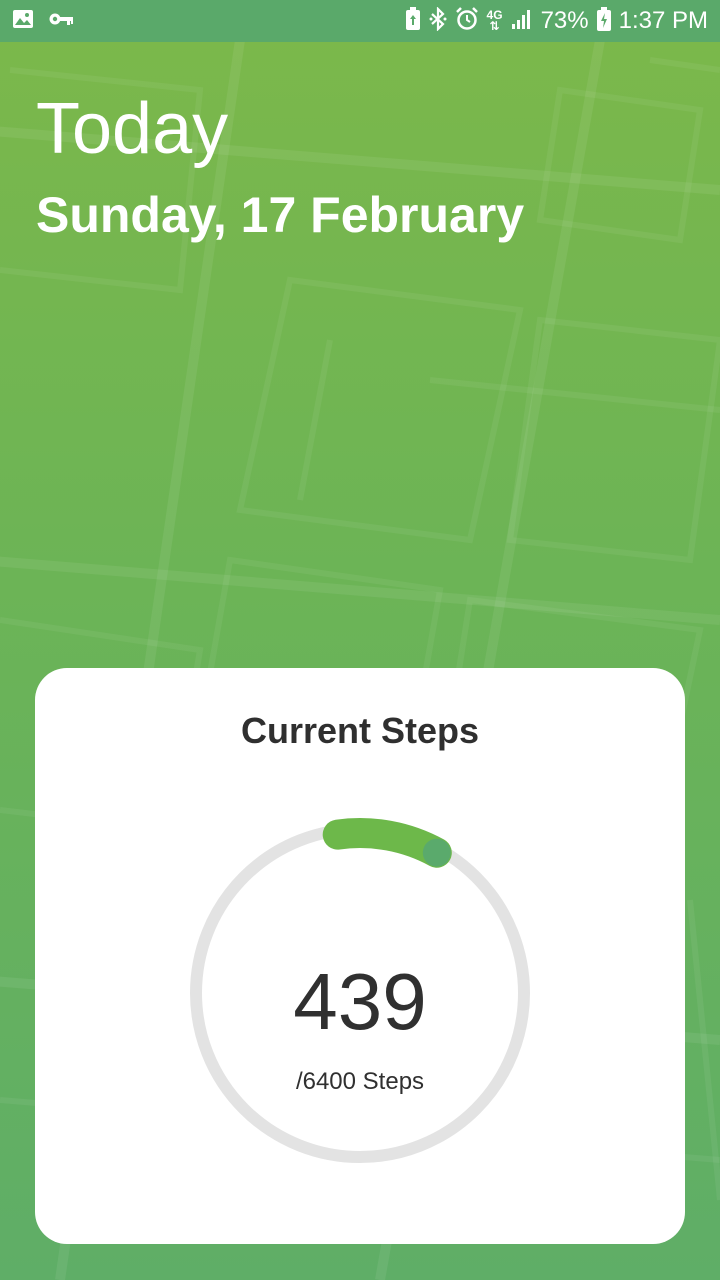 Image resolution: width=720 pixels, height=1280 pixels. What do you see at coordinates (360, 1081) in the screenshot?
I see `steps-goal-label: /6400 Steps` at bounding box center [360, 1081].